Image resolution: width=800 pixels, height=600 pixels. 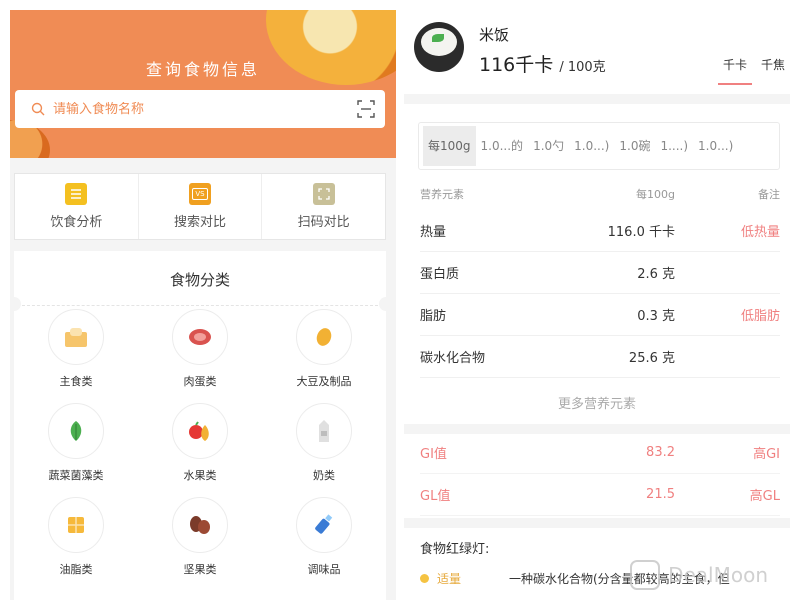 I want to click on calorie-unit: / 100克, so click(x=582, y=67).